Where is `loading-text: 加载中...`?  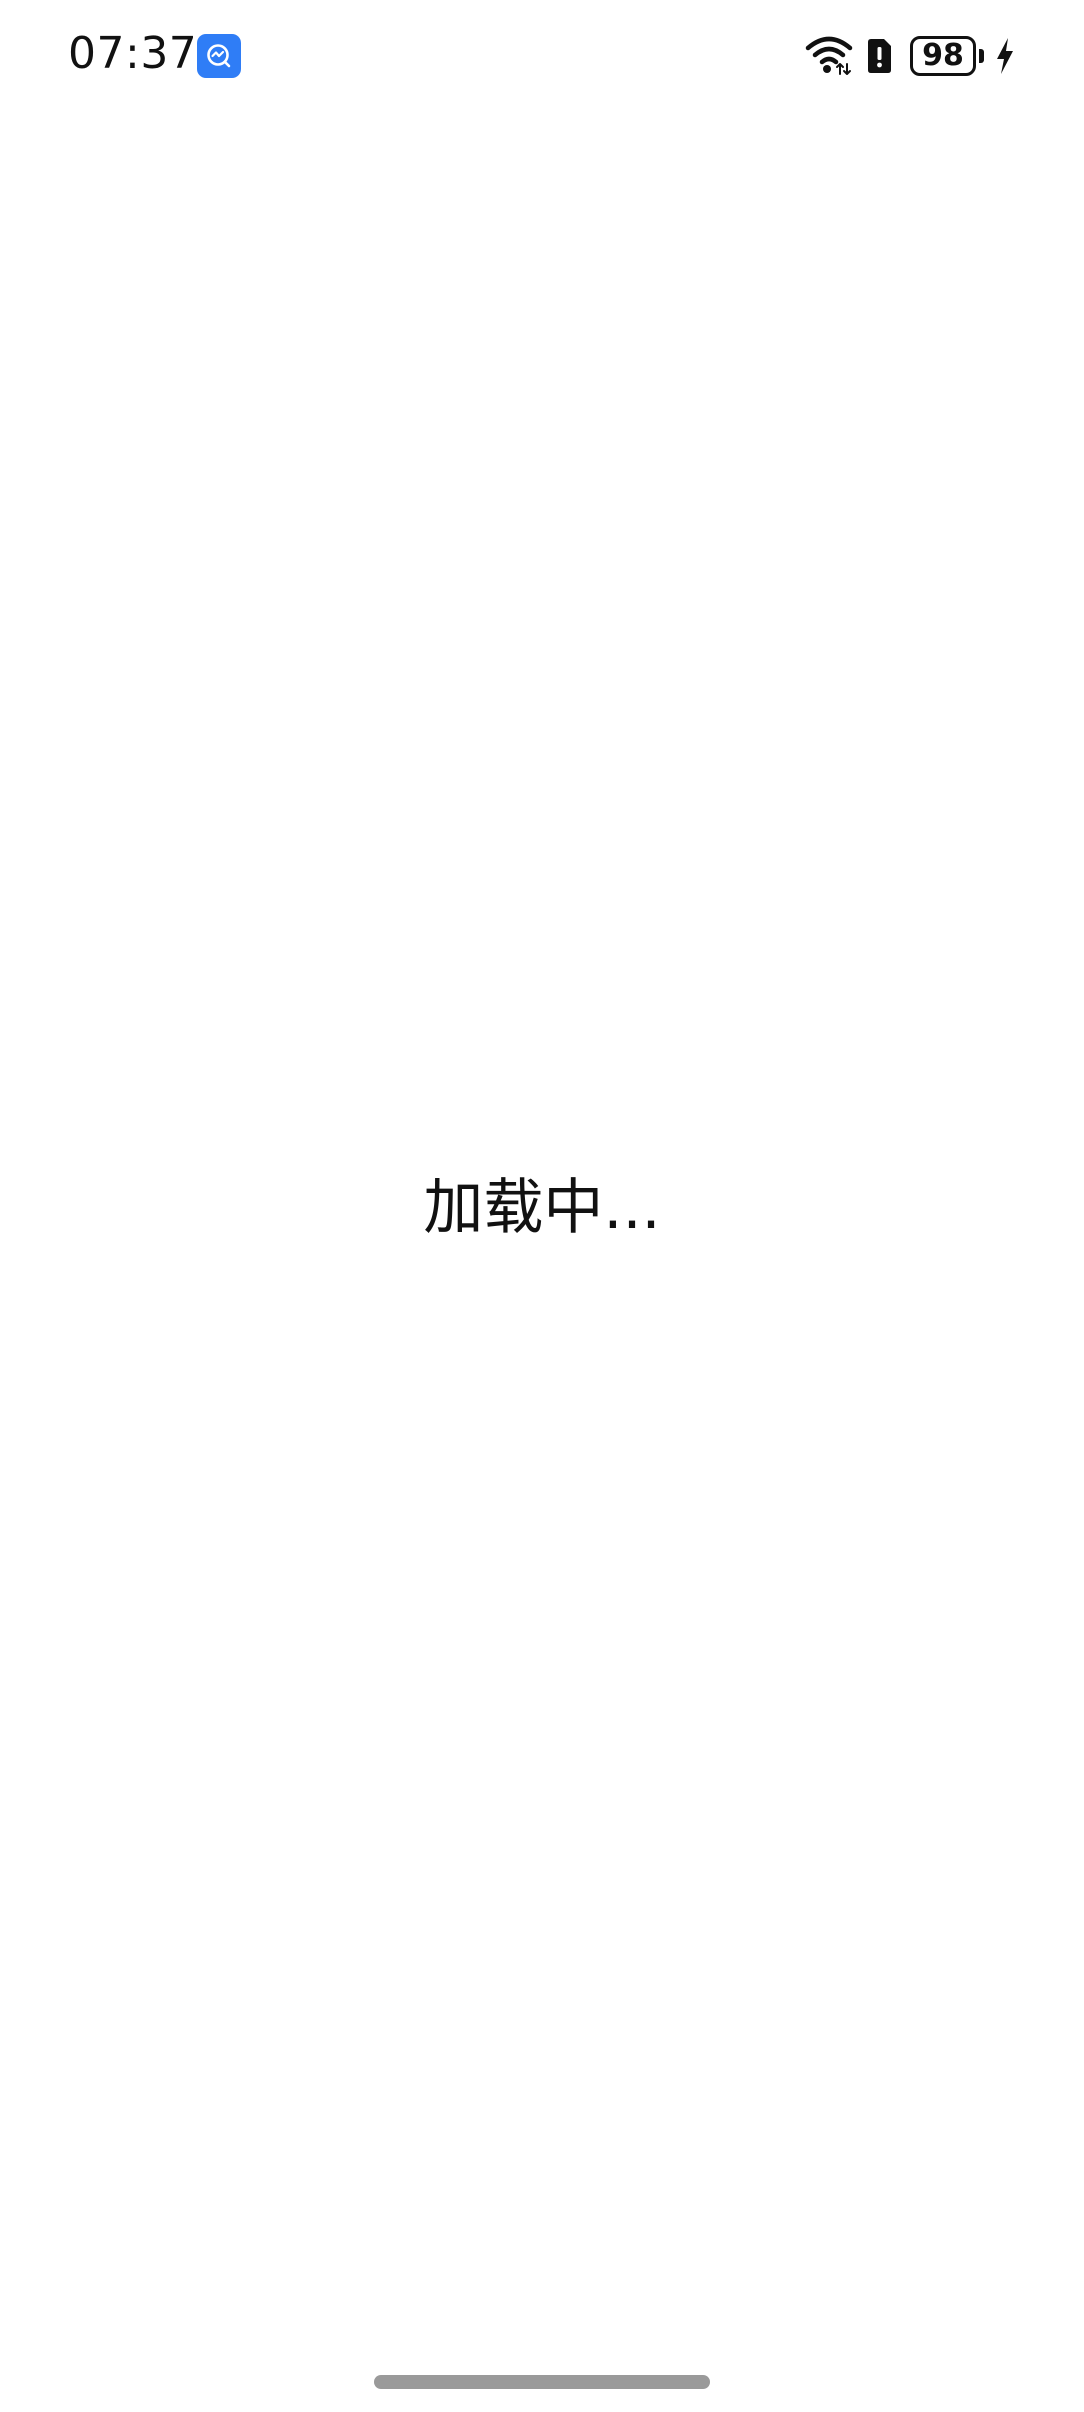 loading-text: 加载中... is located at coordinates (542, 1208).